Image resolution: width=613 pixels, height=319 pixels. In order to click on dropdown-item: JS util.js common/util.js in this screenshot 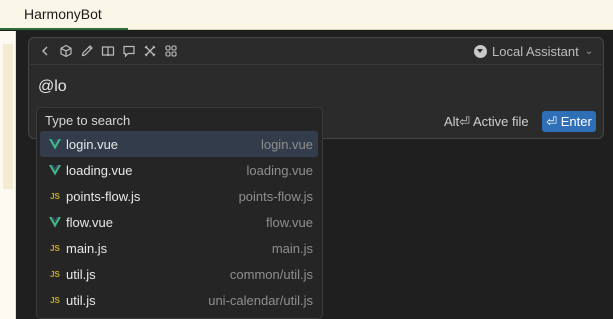, I will do `click(179, 274)`.